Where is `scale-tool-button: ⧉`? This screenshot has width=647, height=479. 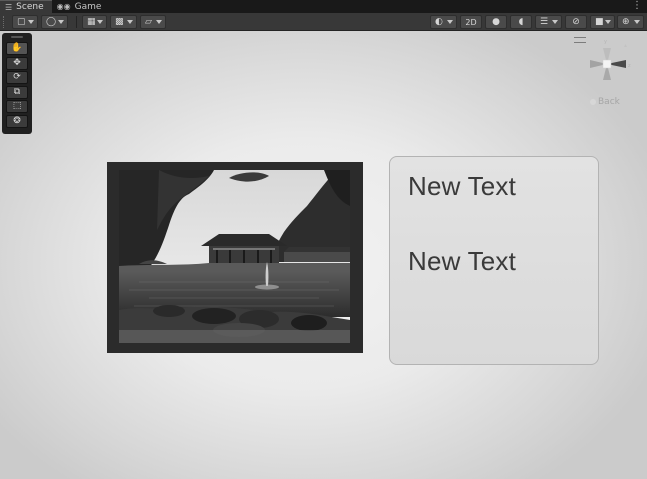
scale-tool-button: ⧉ is located at coordinates (17, 92).